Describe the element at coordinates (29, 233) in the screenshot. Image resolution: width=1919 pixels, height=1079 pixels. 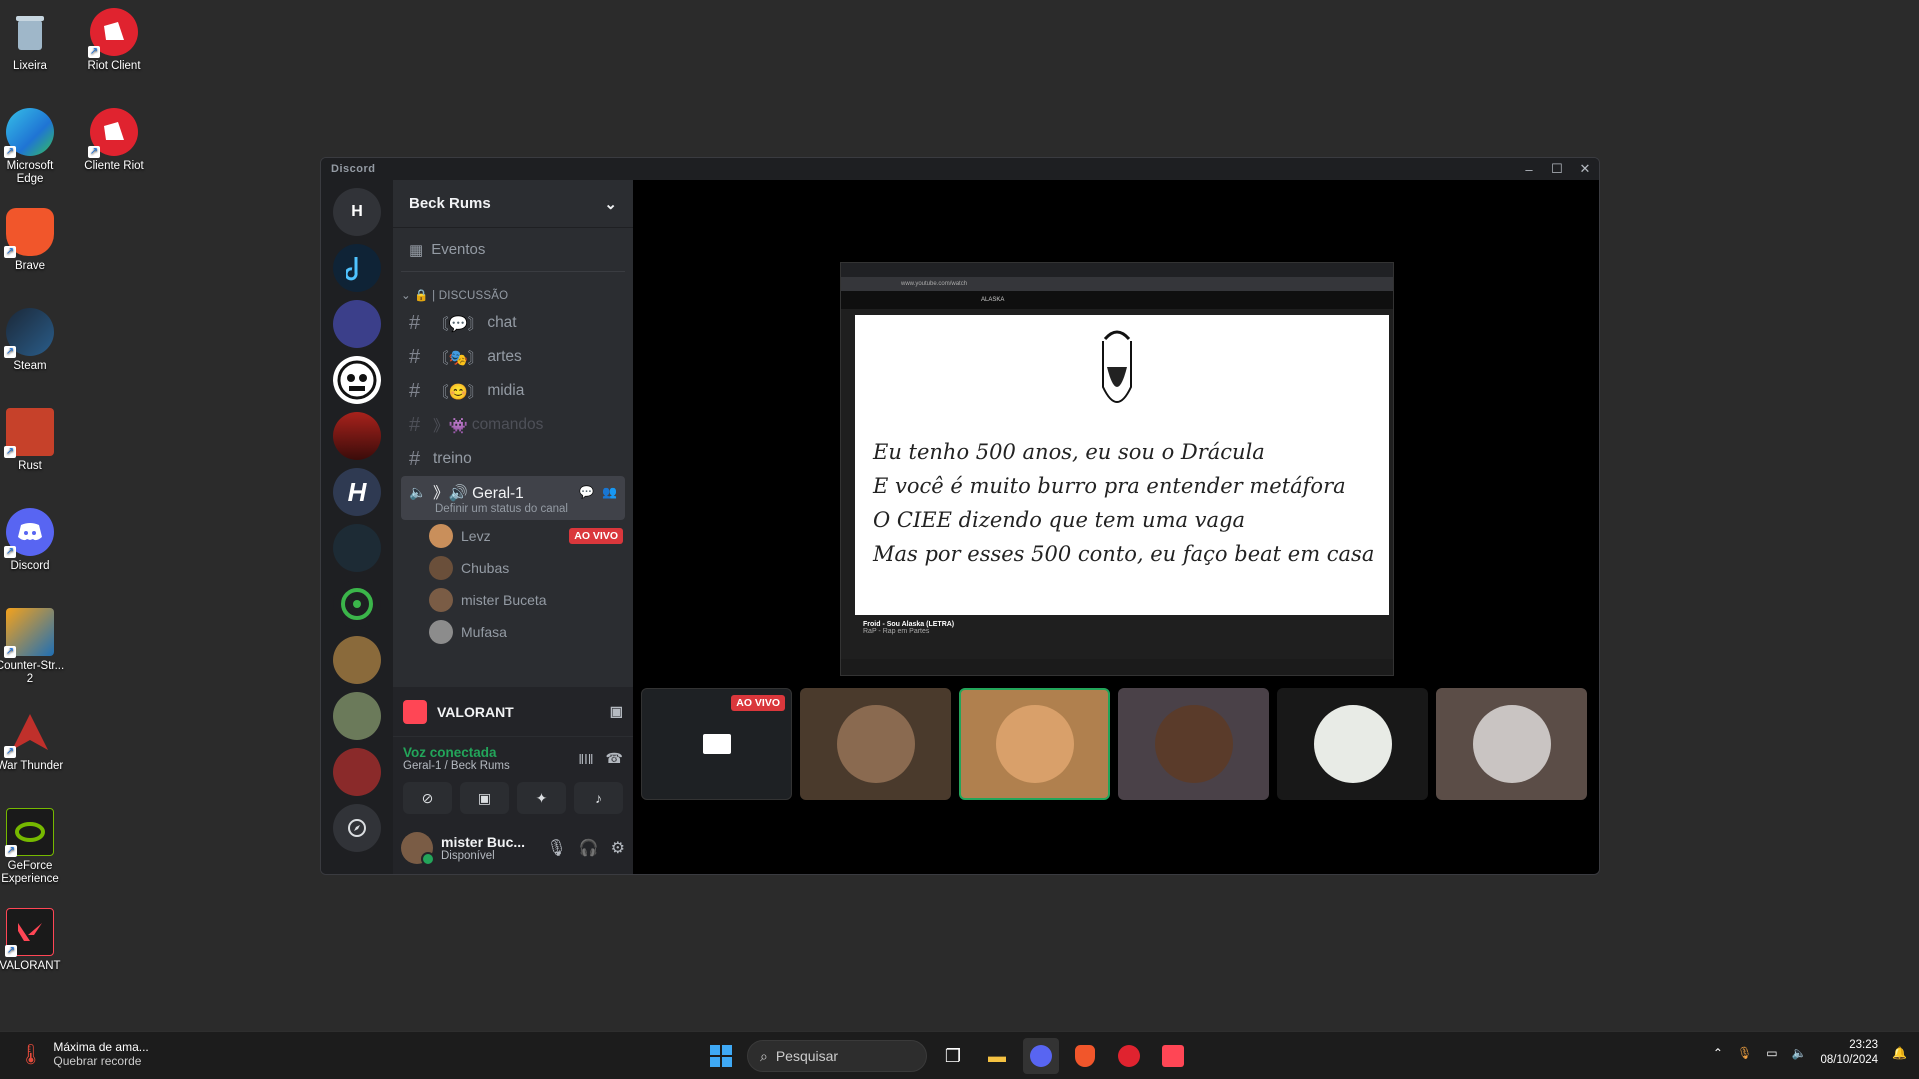
I see `brave-lion-icon: ↗` at that location.